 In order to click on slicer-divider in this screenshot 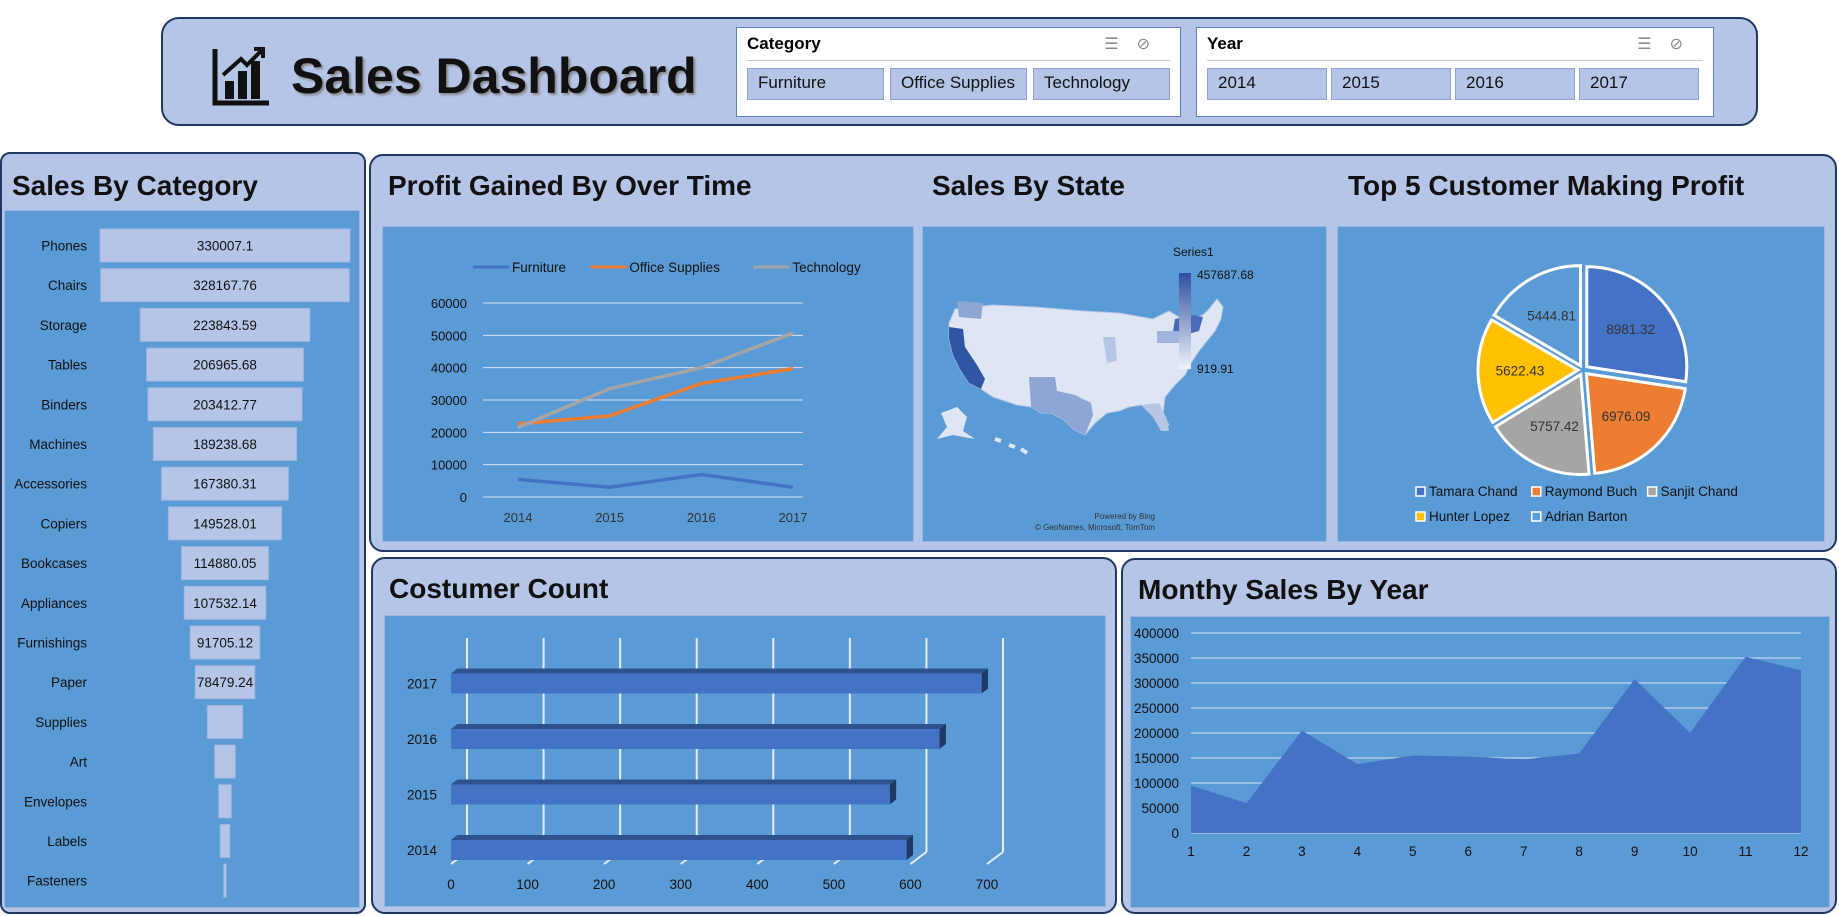, I will do `click(958, 60)`.